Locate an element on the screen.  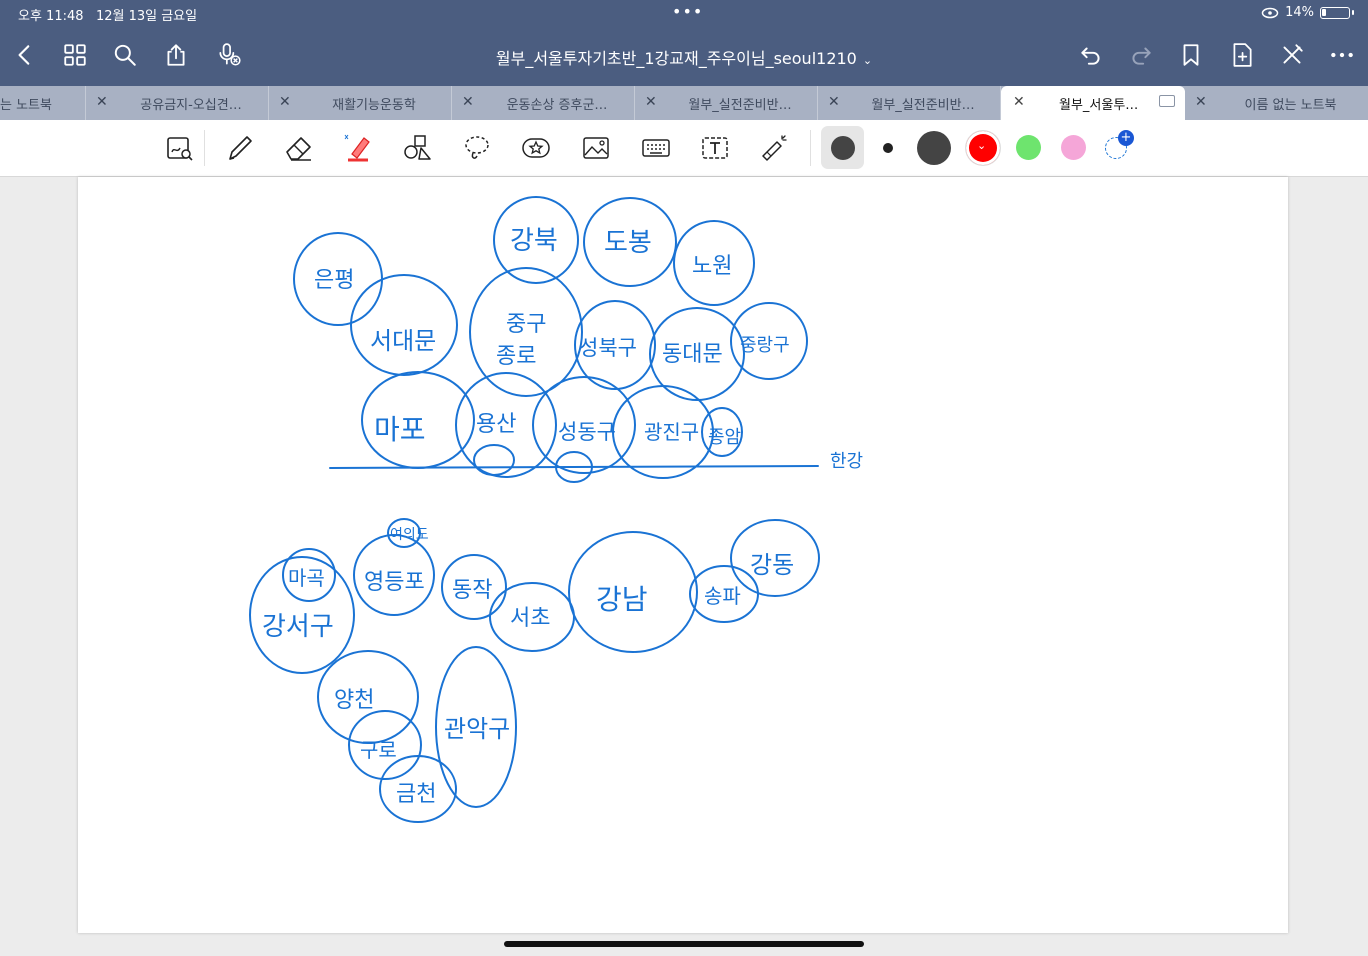
label-gangdong: 강동 is located at coordinates (772, 565).